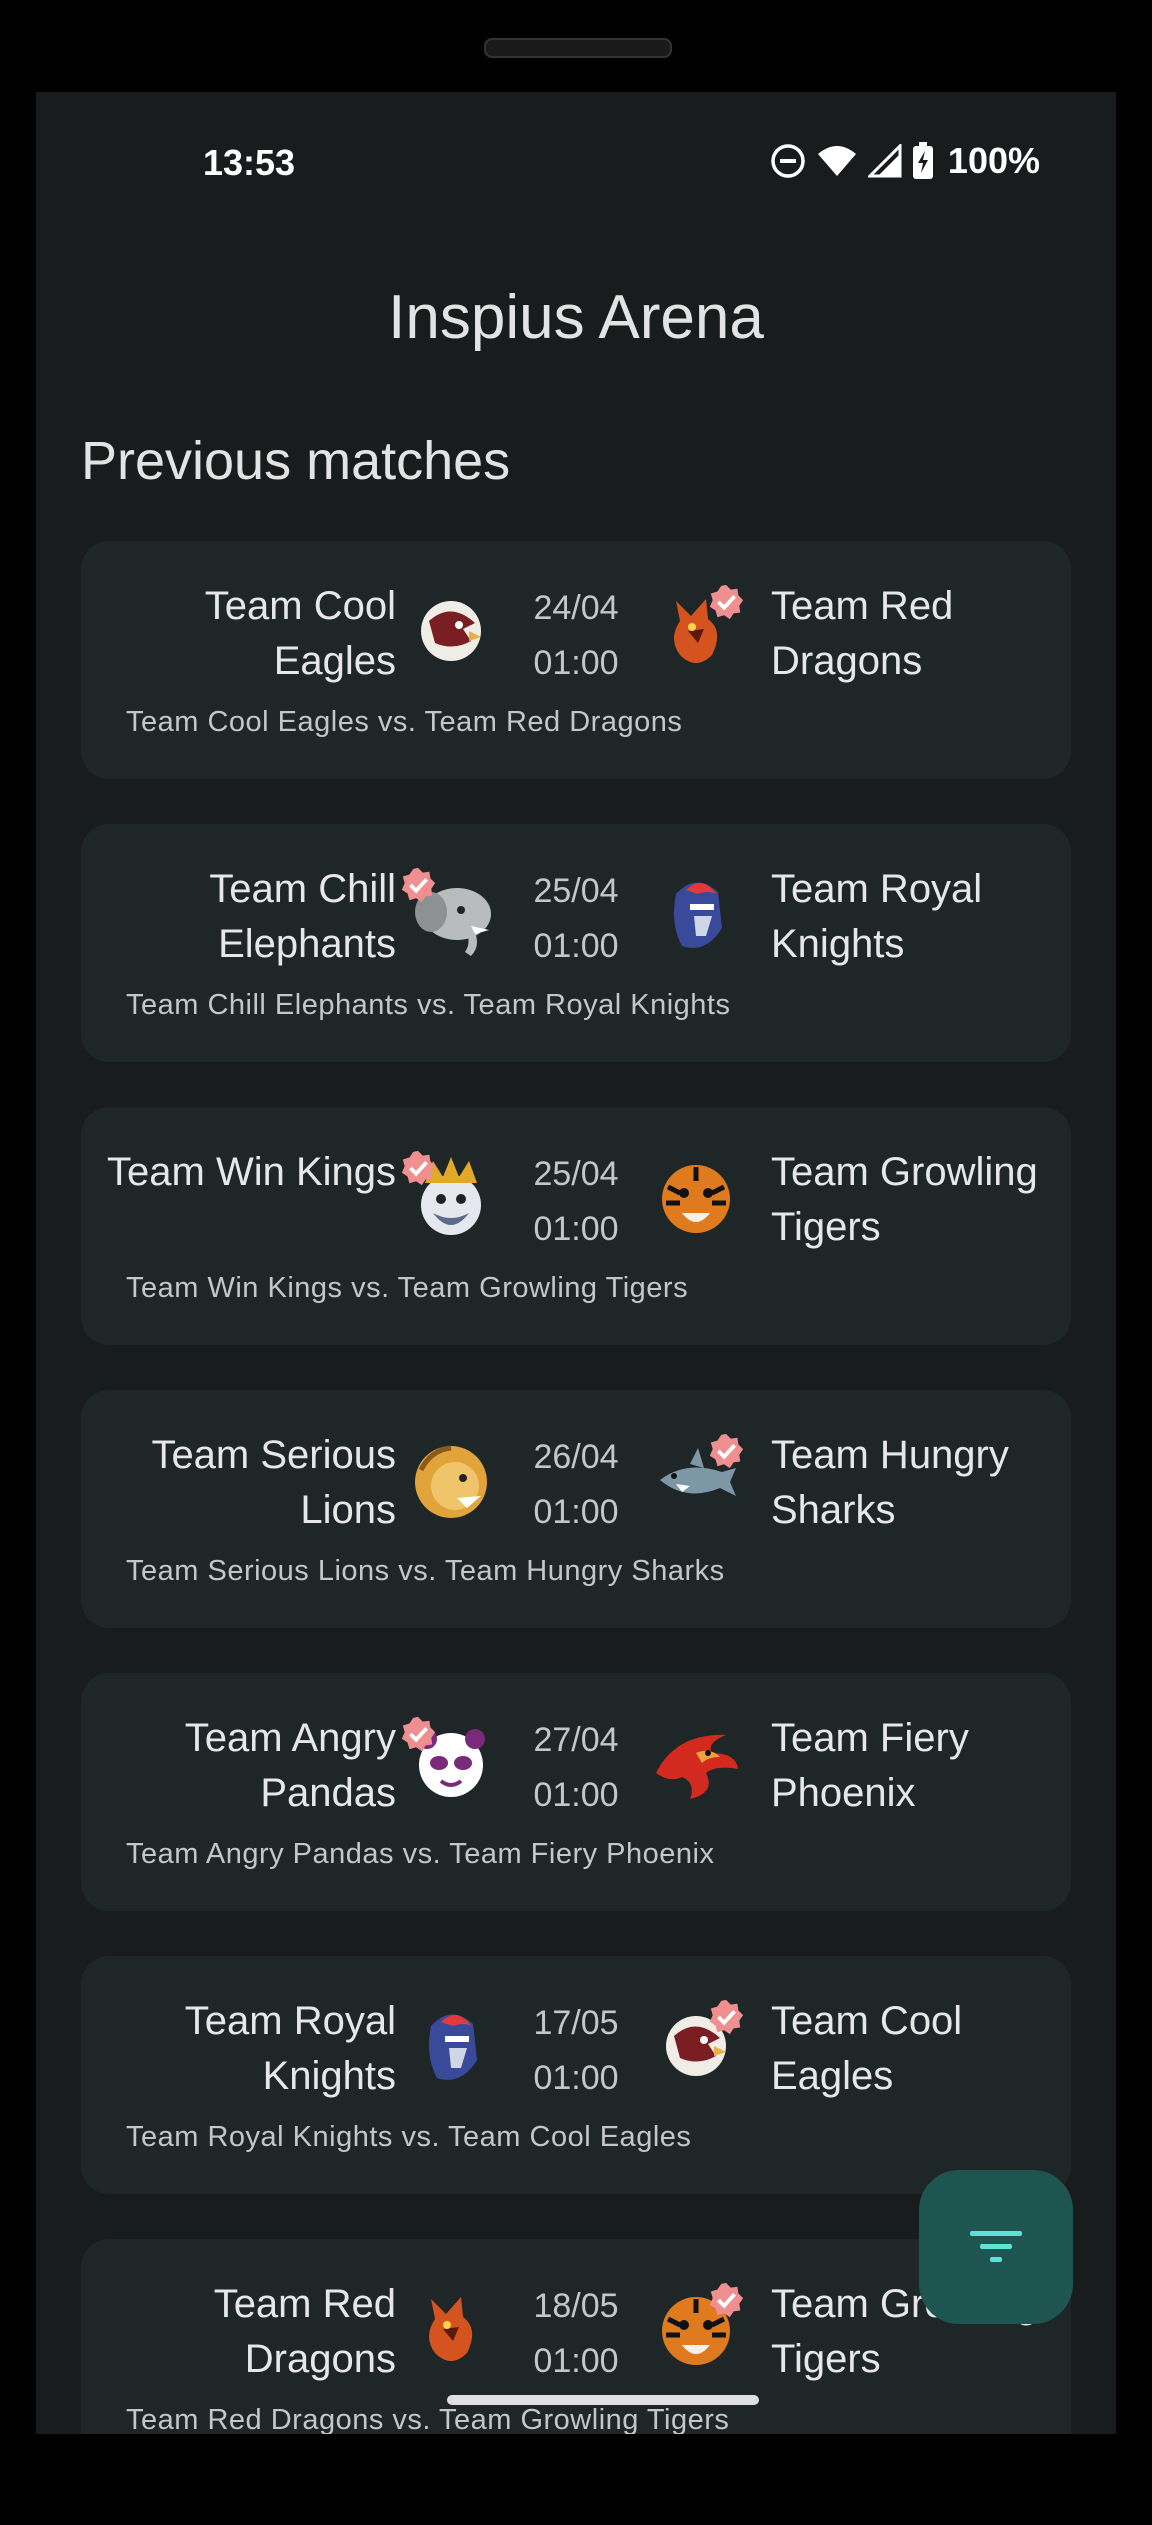 This screenshot has width=1152, height=2525. Describe the element at coordinates (578, 48) in the screenshot. I see `device-speaker` at that location.